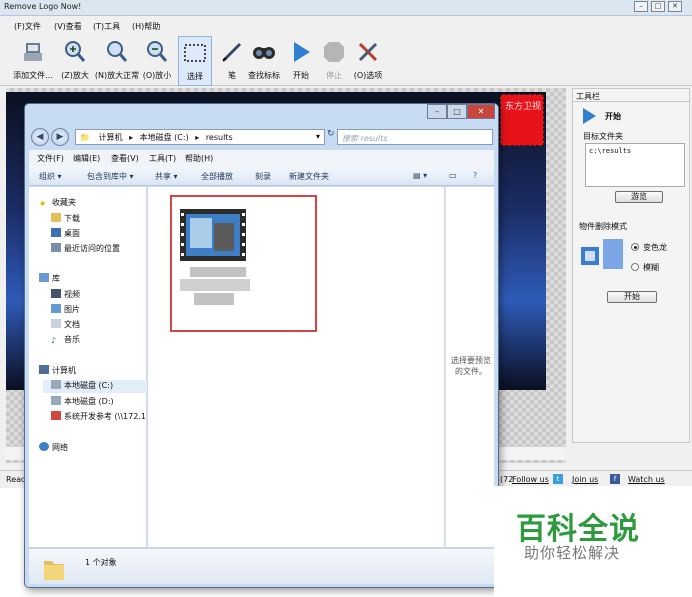 The width and height of the screenshot is (692, 597). What do you see at coordinates (53, 448) in the screenshot?
I see `nav-network: 网络` at bounding box center [53, 448].